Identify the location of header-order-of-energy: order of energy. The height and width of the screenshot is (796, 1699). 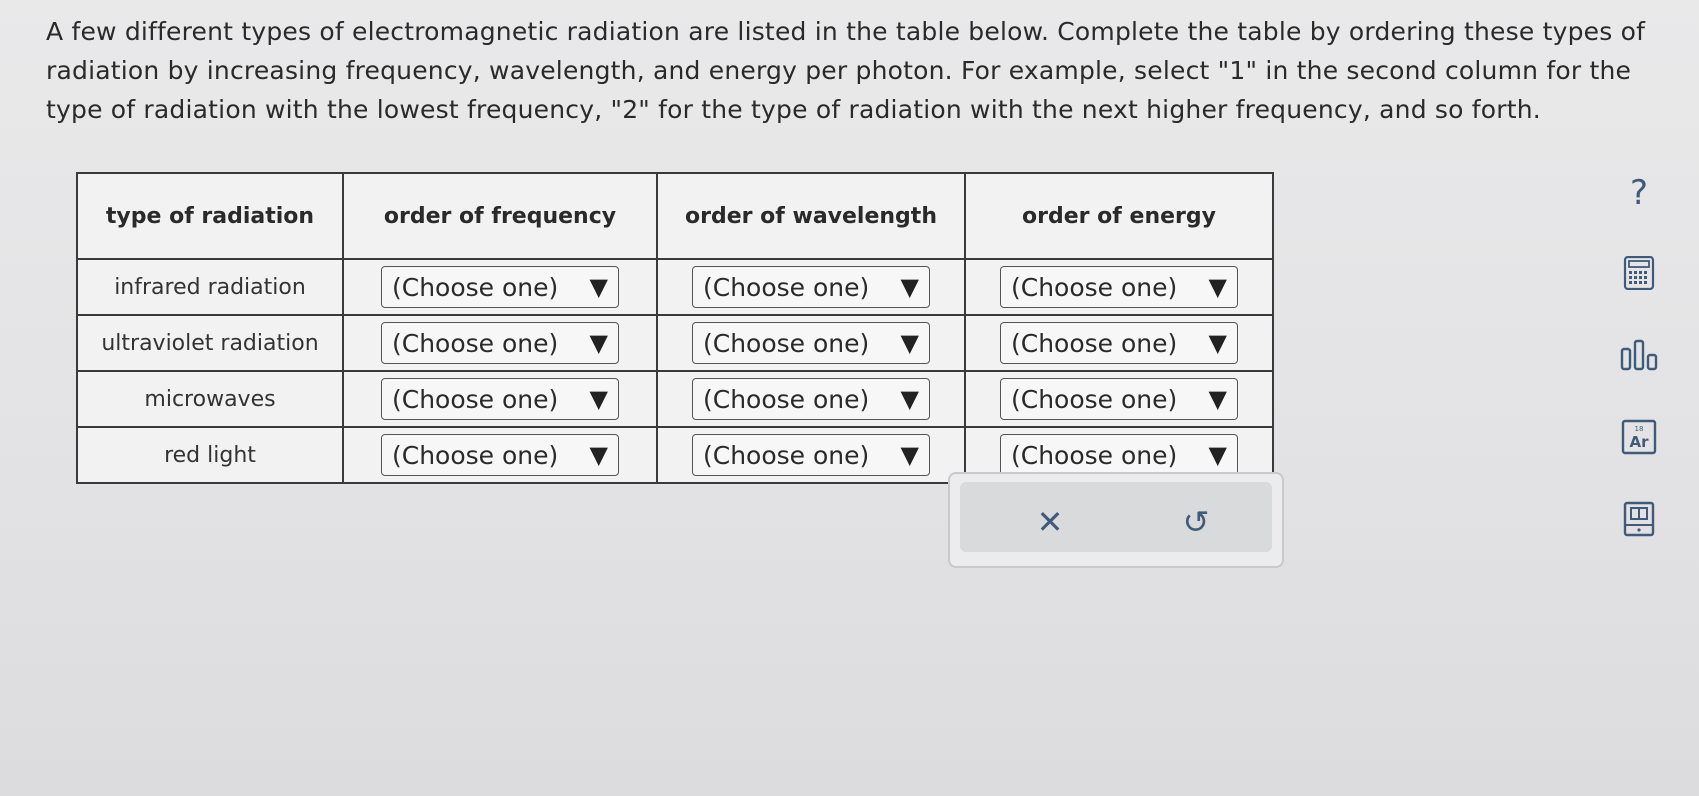
(1119, 216).